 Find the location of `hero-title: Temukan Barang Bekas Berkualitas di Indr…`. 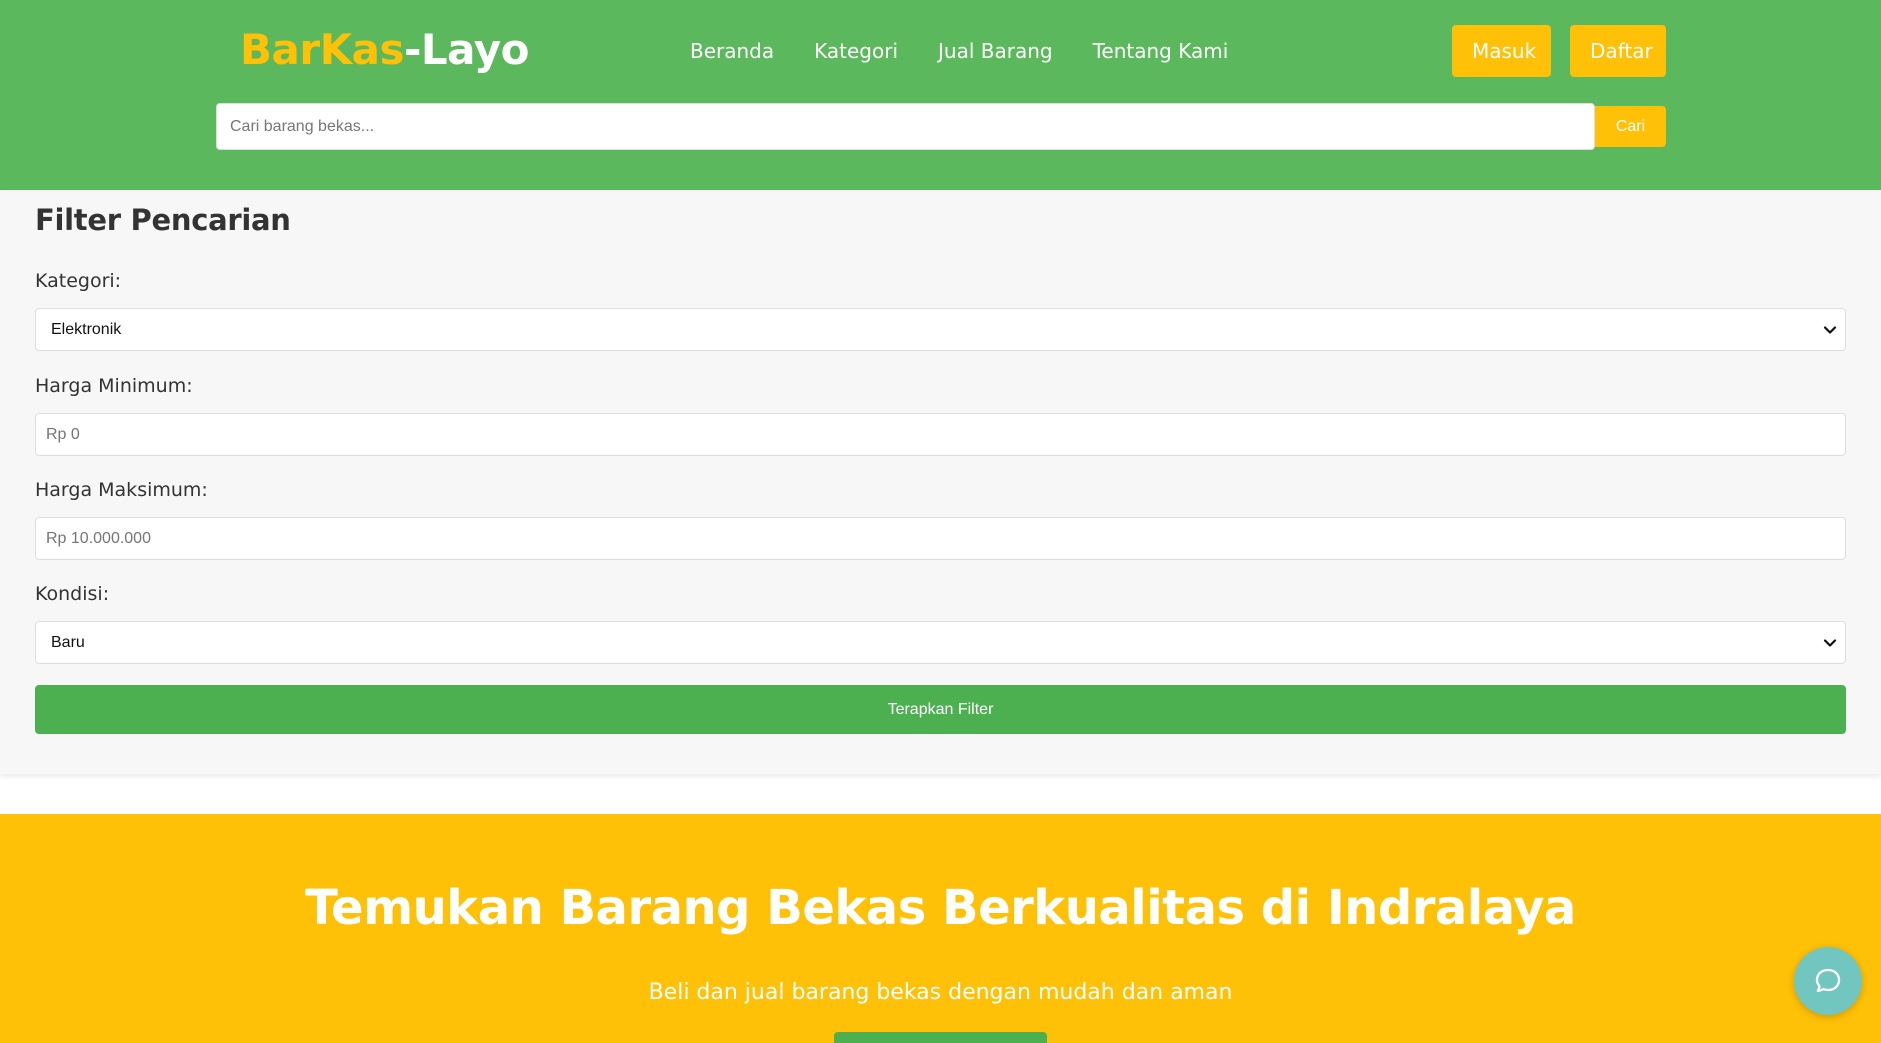

hero-title: Temukan Barang Bekas Berkualitas di Indr… is located at coordinates (940, 908).